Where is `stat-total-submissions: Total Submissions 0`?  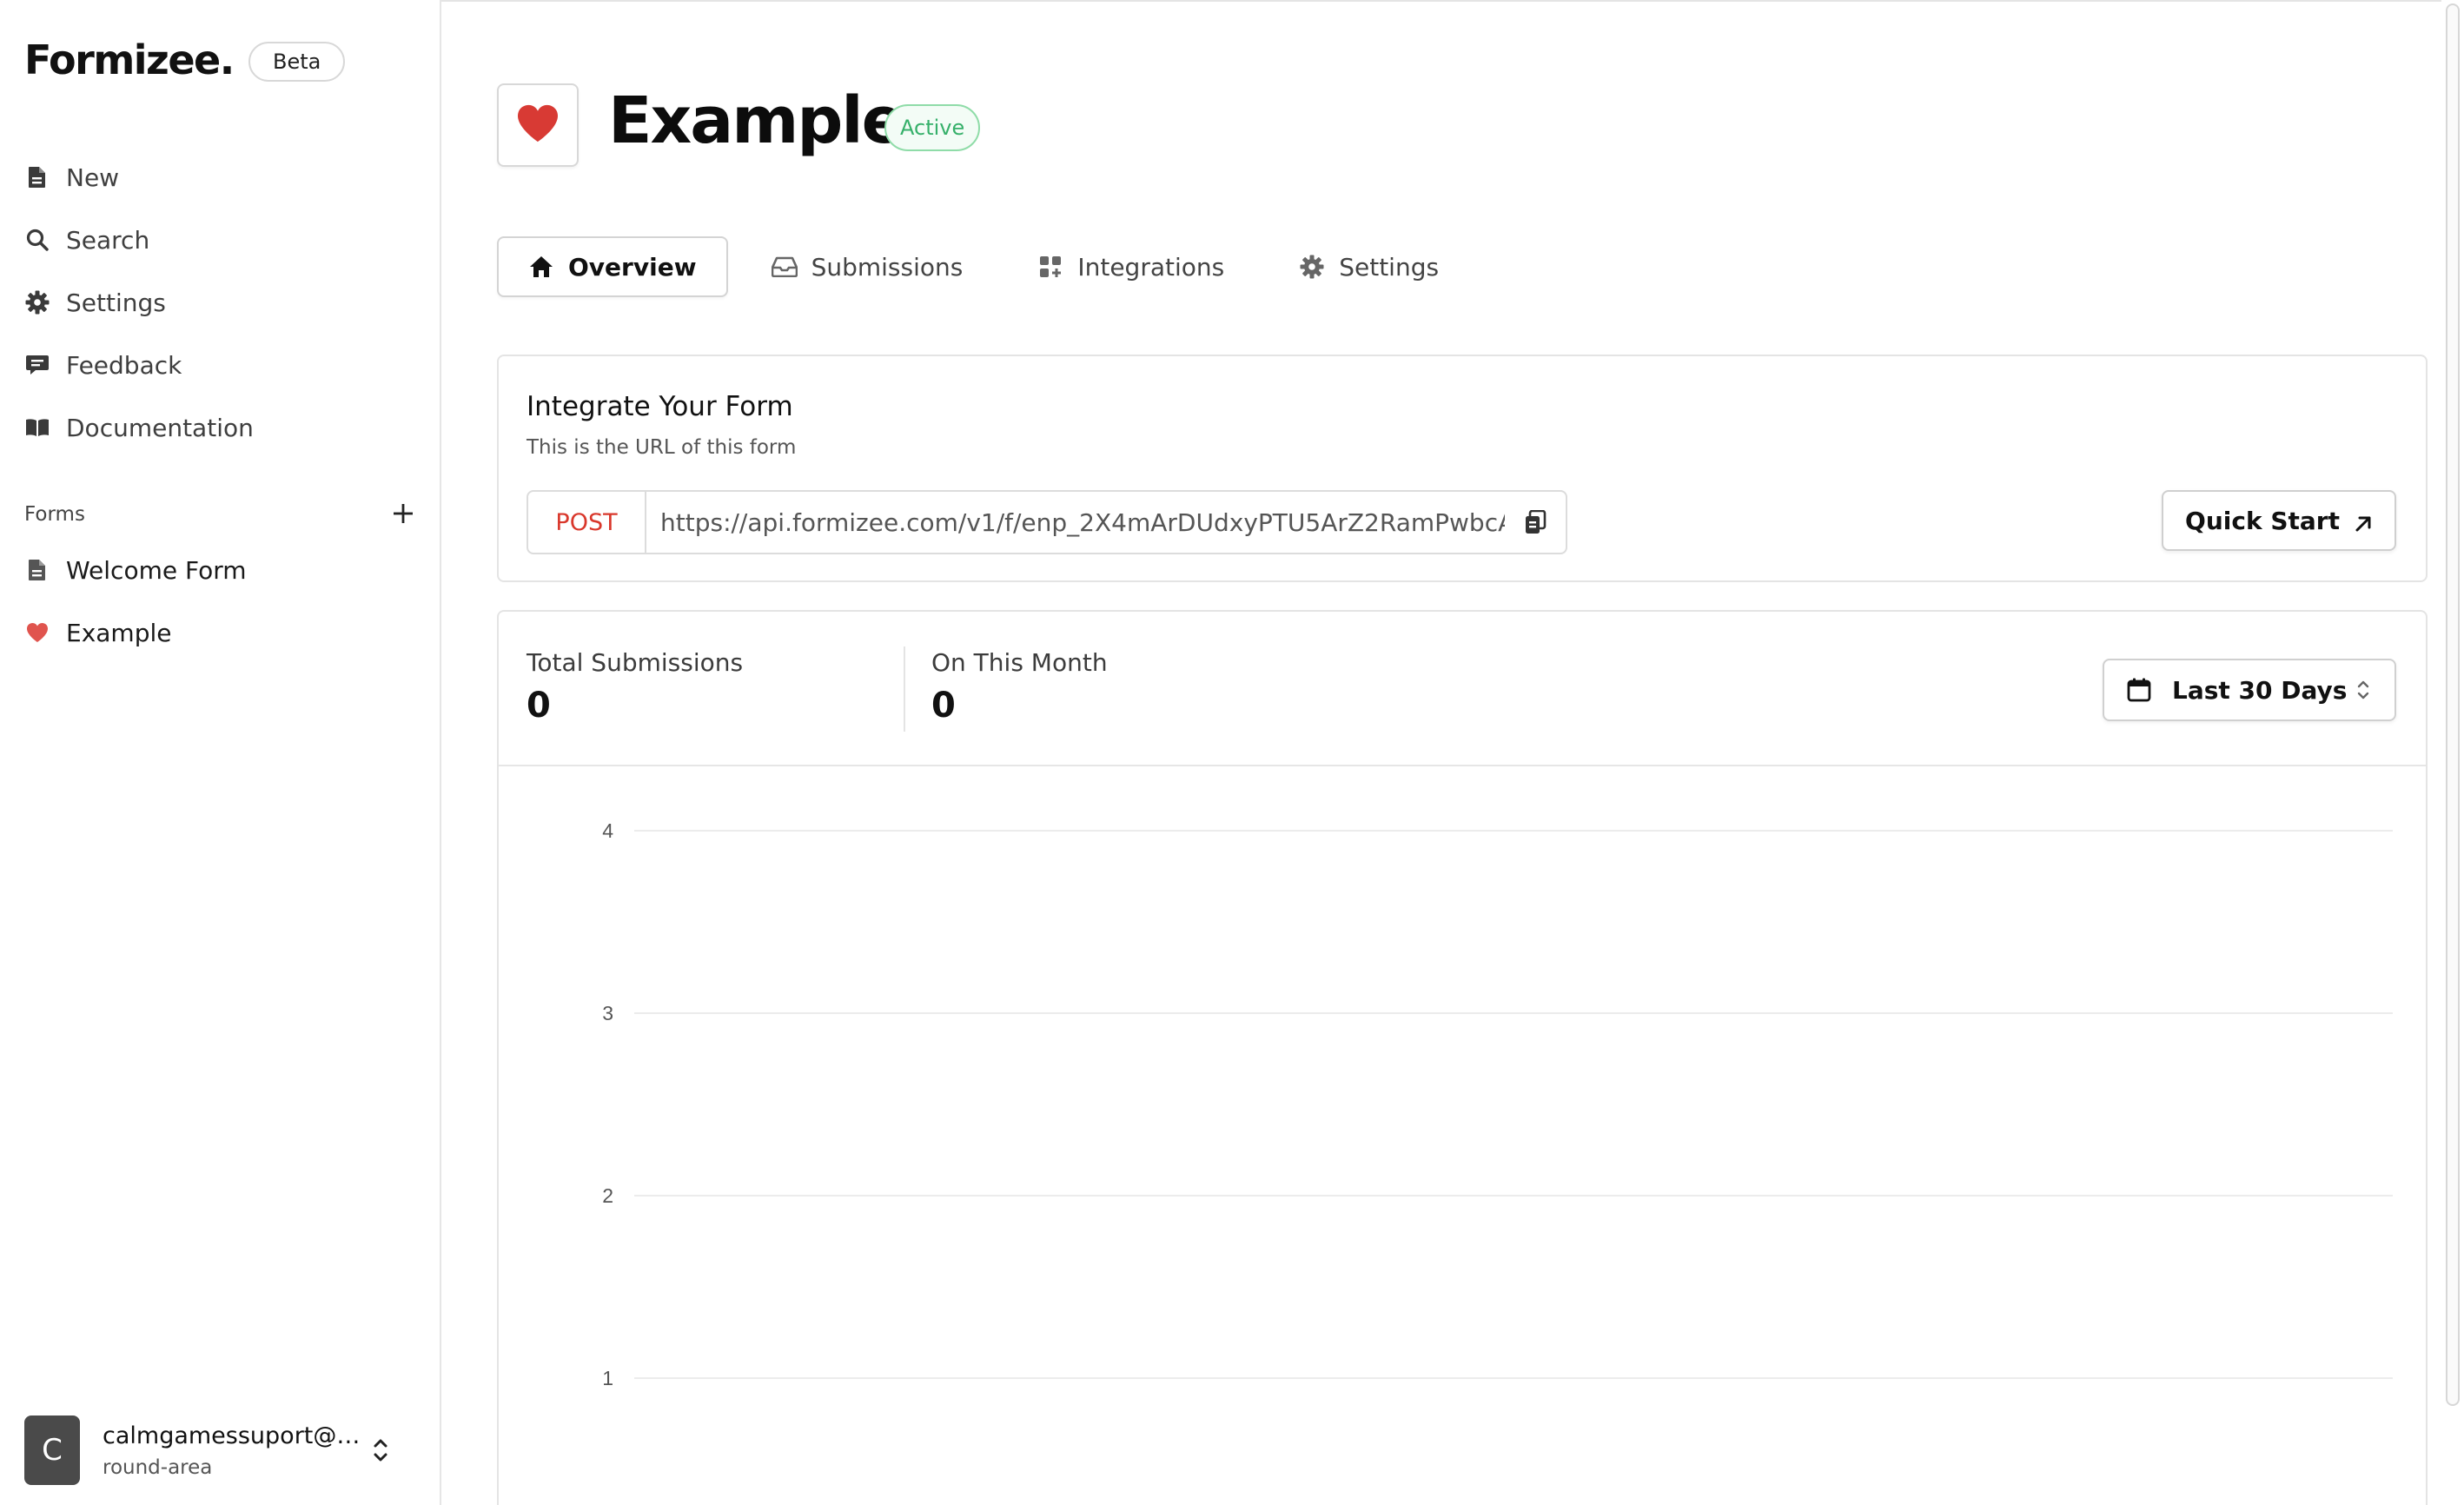 stat-total-submissions: Total Submissions 0 is located at coordinates (635, 687).